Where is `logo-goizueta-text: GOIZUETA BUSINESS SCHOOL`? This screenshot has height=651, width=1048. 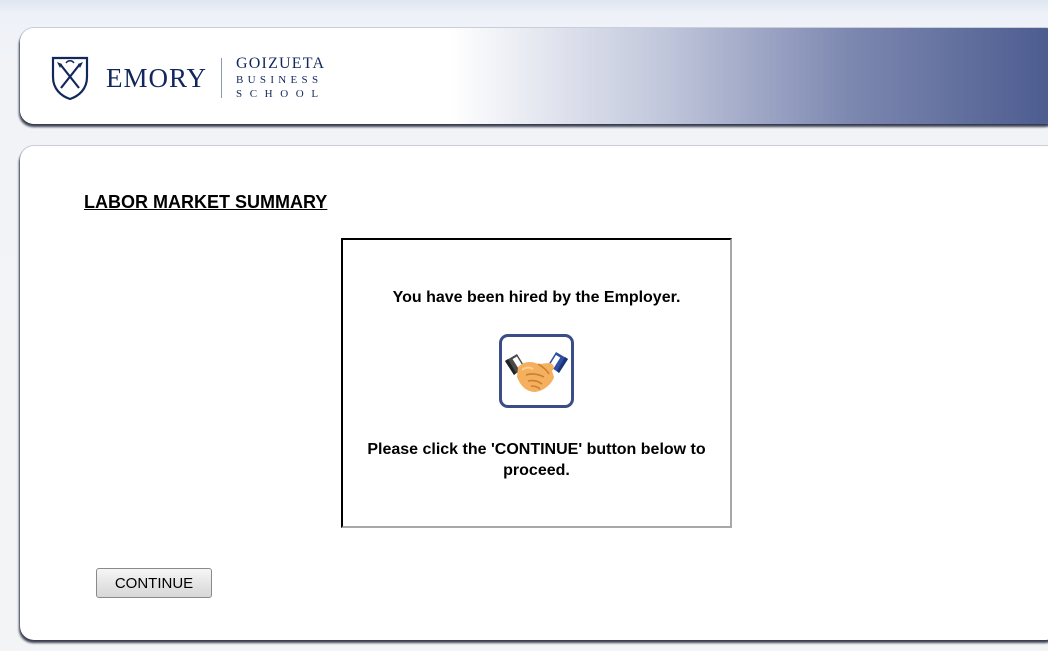 logo-goizueta-text: GOIZUETA BUSINESS SCHOOL is located at coordinates (281, 78).